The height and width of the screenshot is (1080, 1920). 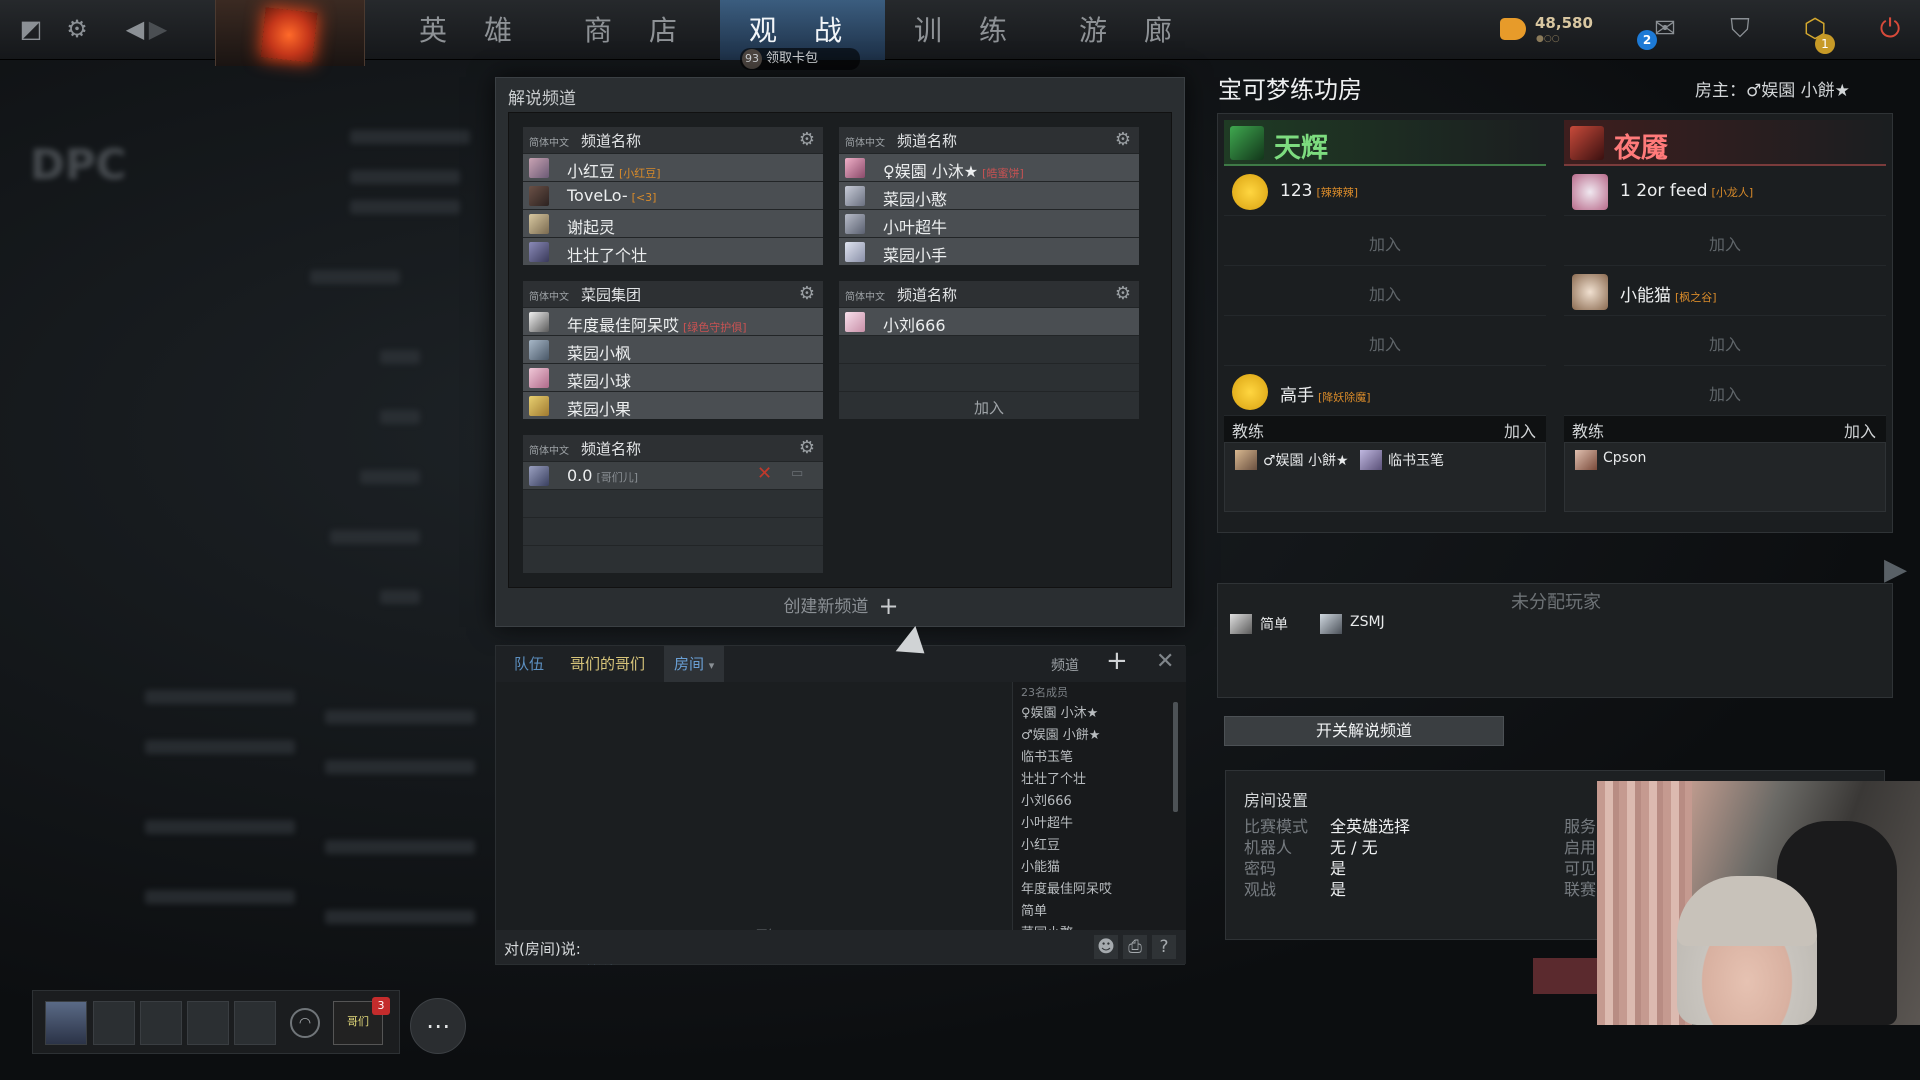 I want to click on emoticon-icon: ☻, so click(x=1106, y=947).